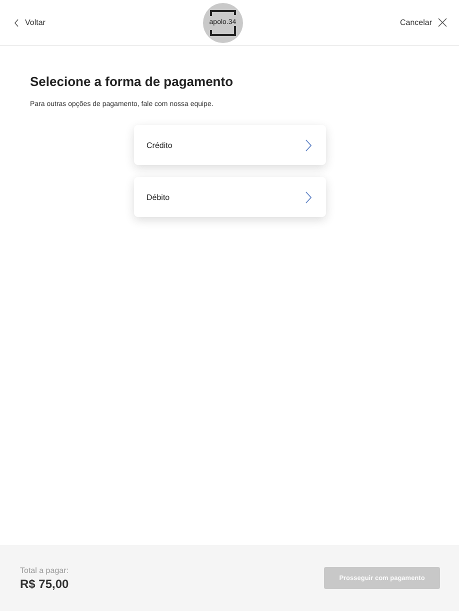  I want to click on chevron-left-icon, so click(16, 22).